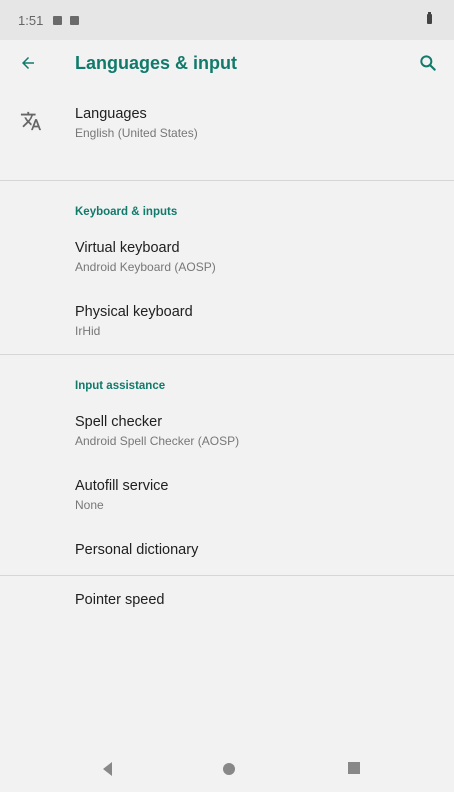 The height and width of the screenshot is (792, 454). What do you see at coordinates (227, 118) in the screenshot?
I see `languages-item: Languages English (United States)` at bounding box center [227, 118].